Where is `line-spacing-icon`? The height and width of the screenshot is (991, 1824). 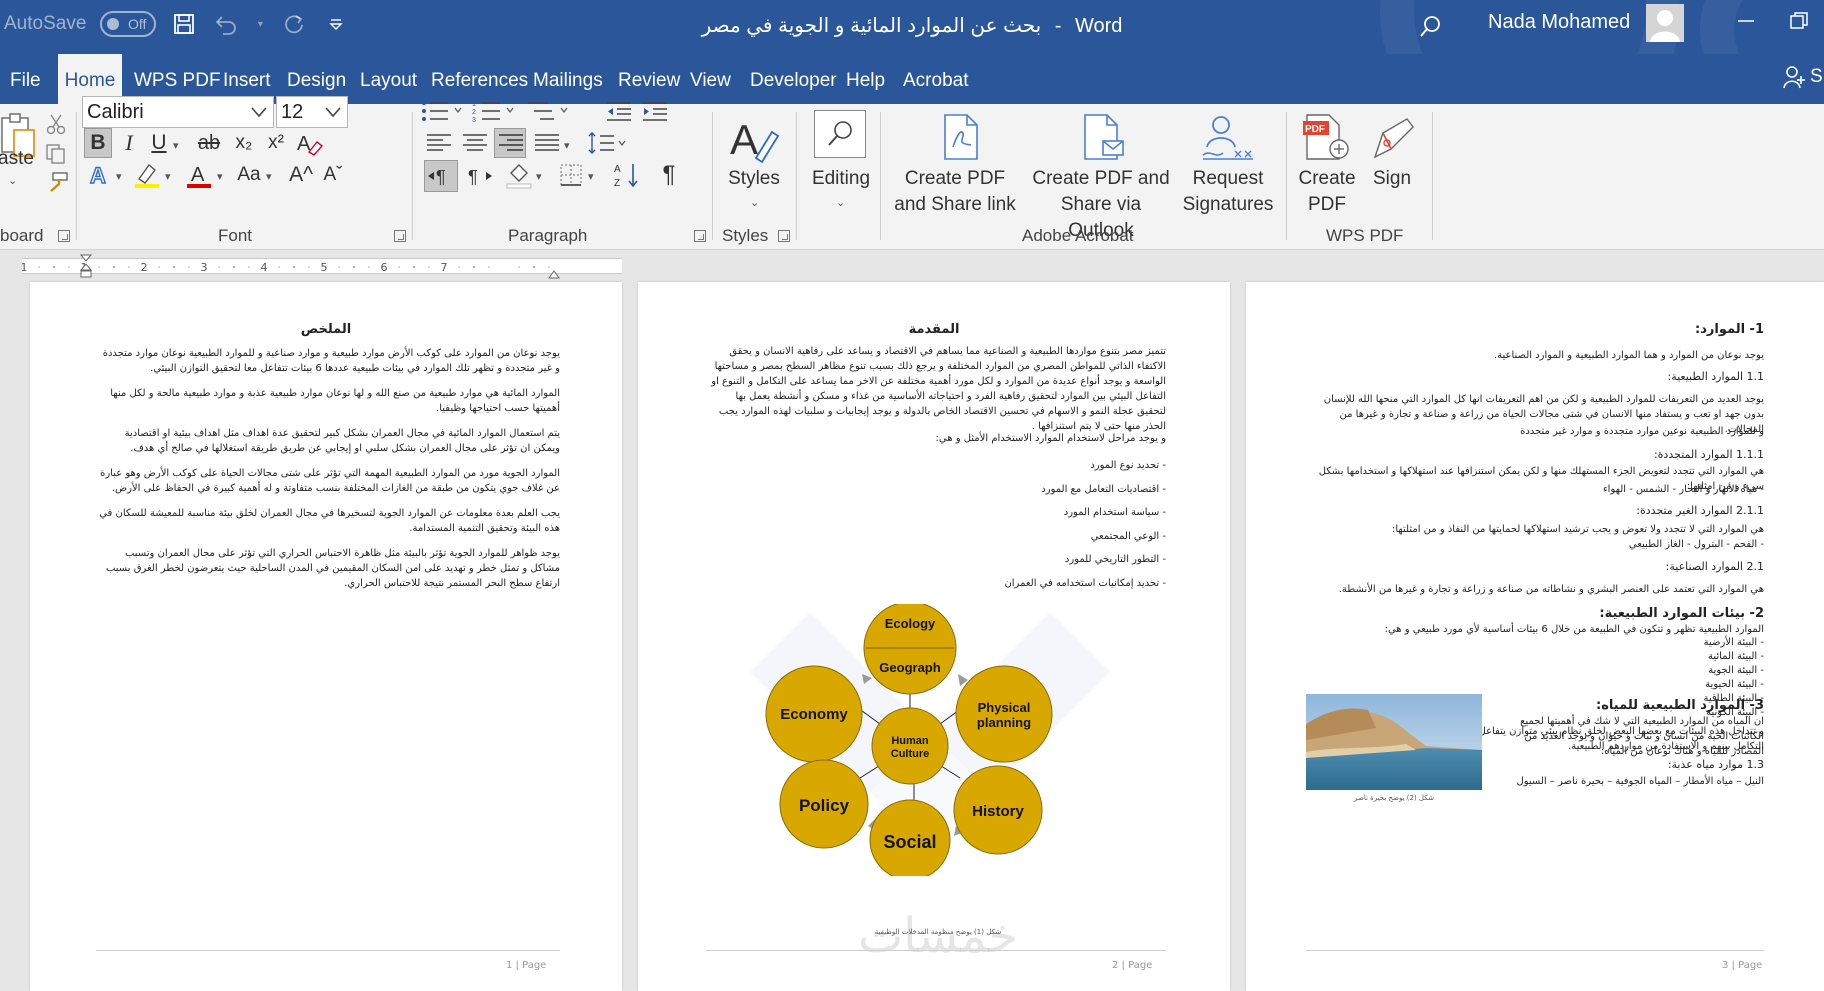
line-spacing-icon is located at coordinates (608, 143).